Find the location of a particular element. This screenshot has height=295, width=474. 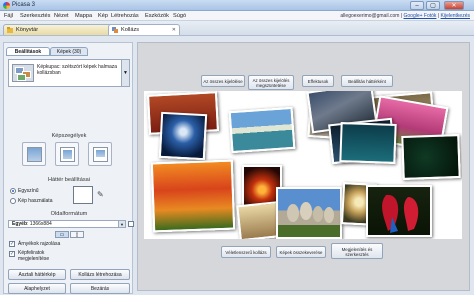

faces-icon is located at coordinates (310, 212).